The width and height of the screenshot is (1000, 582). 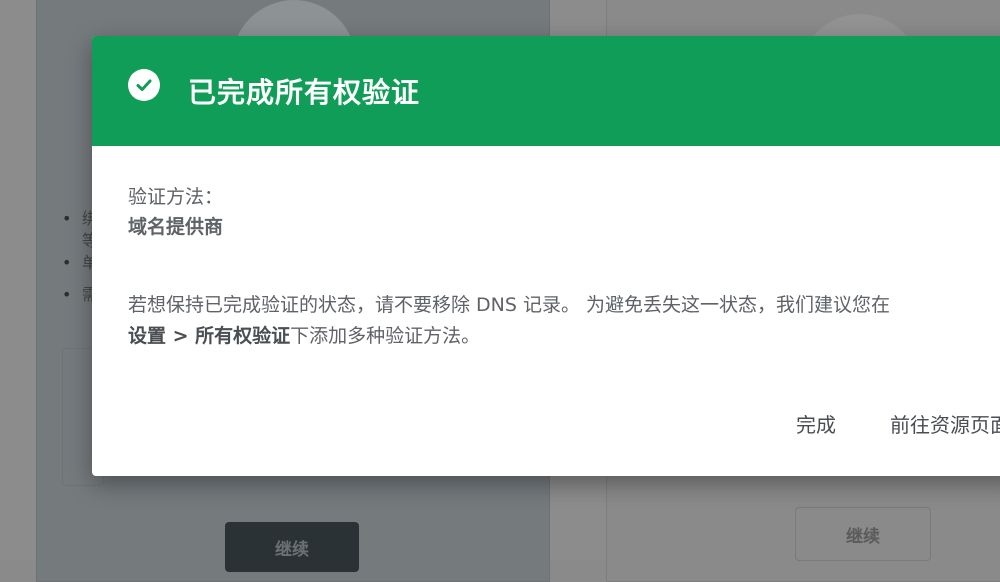 I want to click on go-to-property-button: 前往资源页面, so click(x=945, y=425).